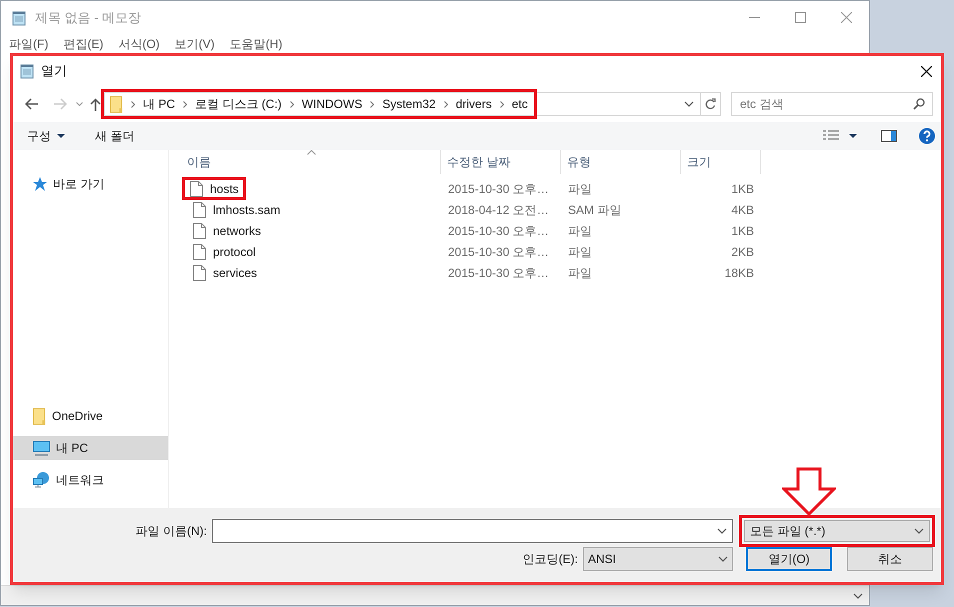 Image resolution: width=954 pixels, height=607 pixels. Describe the element at coordinates (550, 559) in the screenshot. I see `field-label: 인코딩(E):` at that location.